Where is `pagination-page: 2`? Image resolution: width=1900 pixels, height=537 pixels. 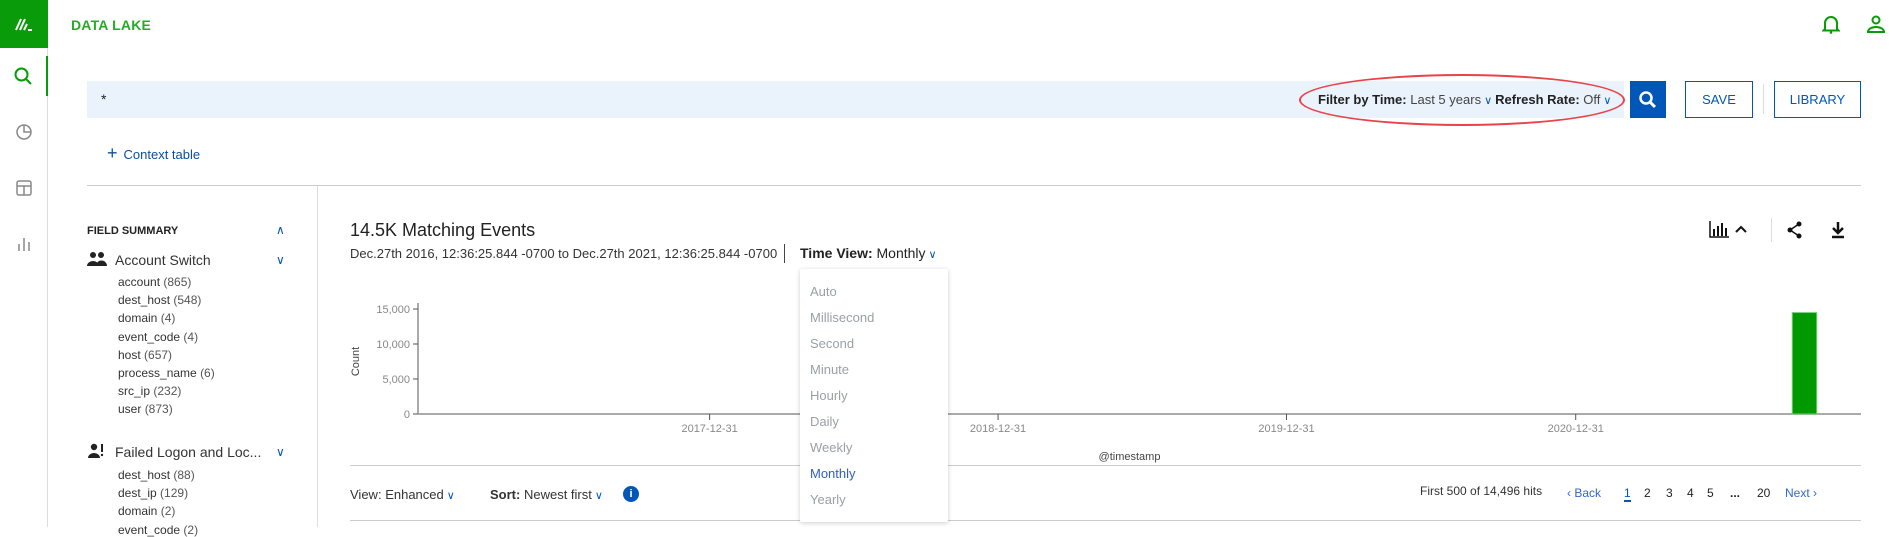
pagination-page: 2 is located at coordinates (1647, 493).